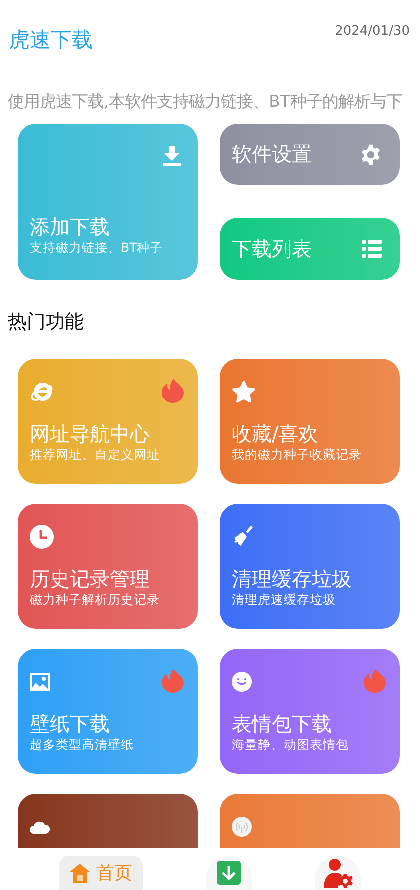 This screenshot has height=890, width=420. What do you see at coordinates (276, 434) in the screenshot?
I see `card-title: 收藏/喜欢` at bounding box center [276, 434].